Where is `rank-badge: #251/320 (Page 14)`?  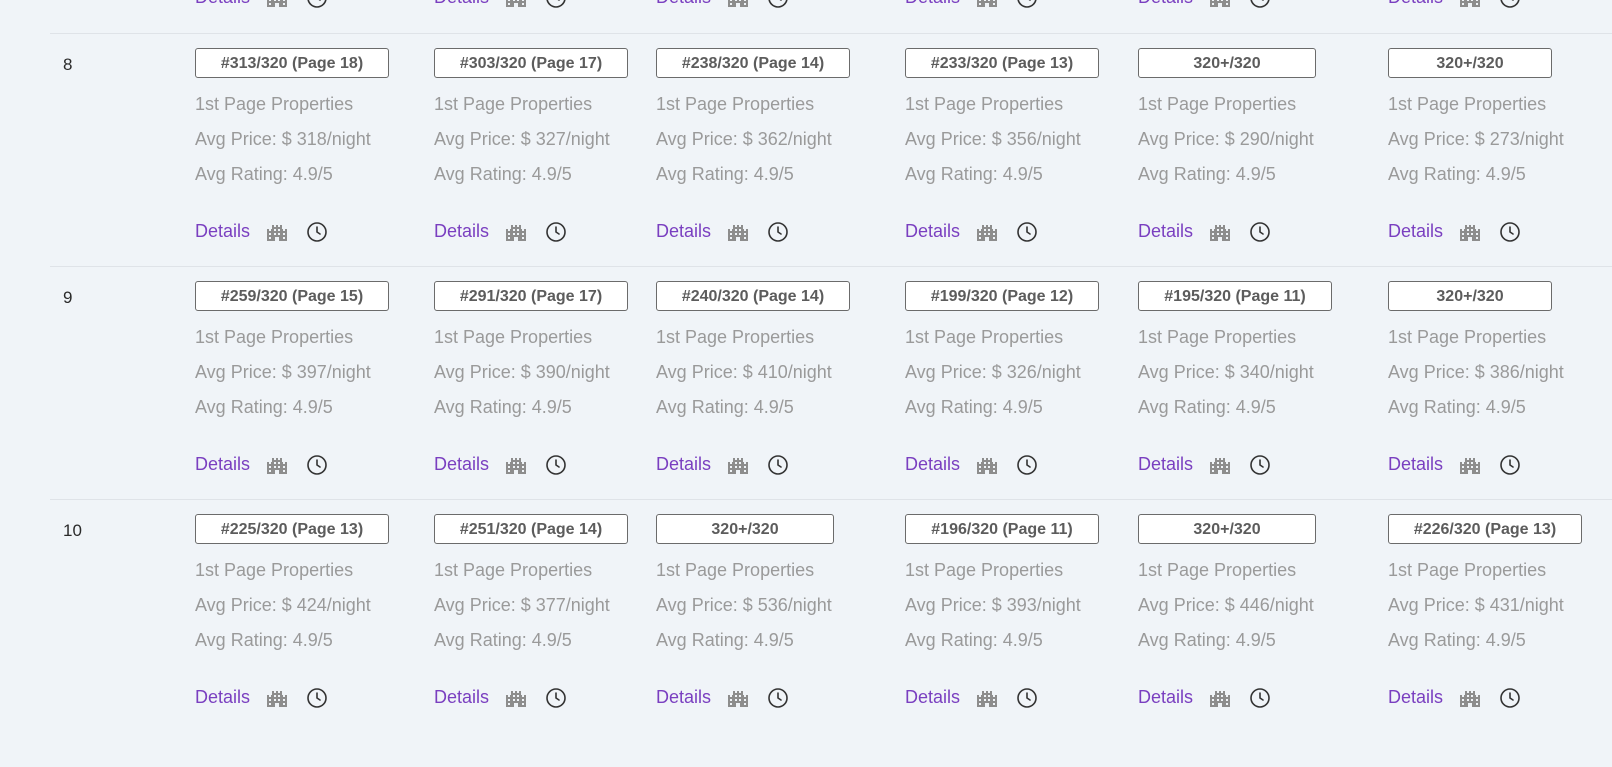 rank-badge: #251/320 (Page 14) is located at coordinates (531, 529).